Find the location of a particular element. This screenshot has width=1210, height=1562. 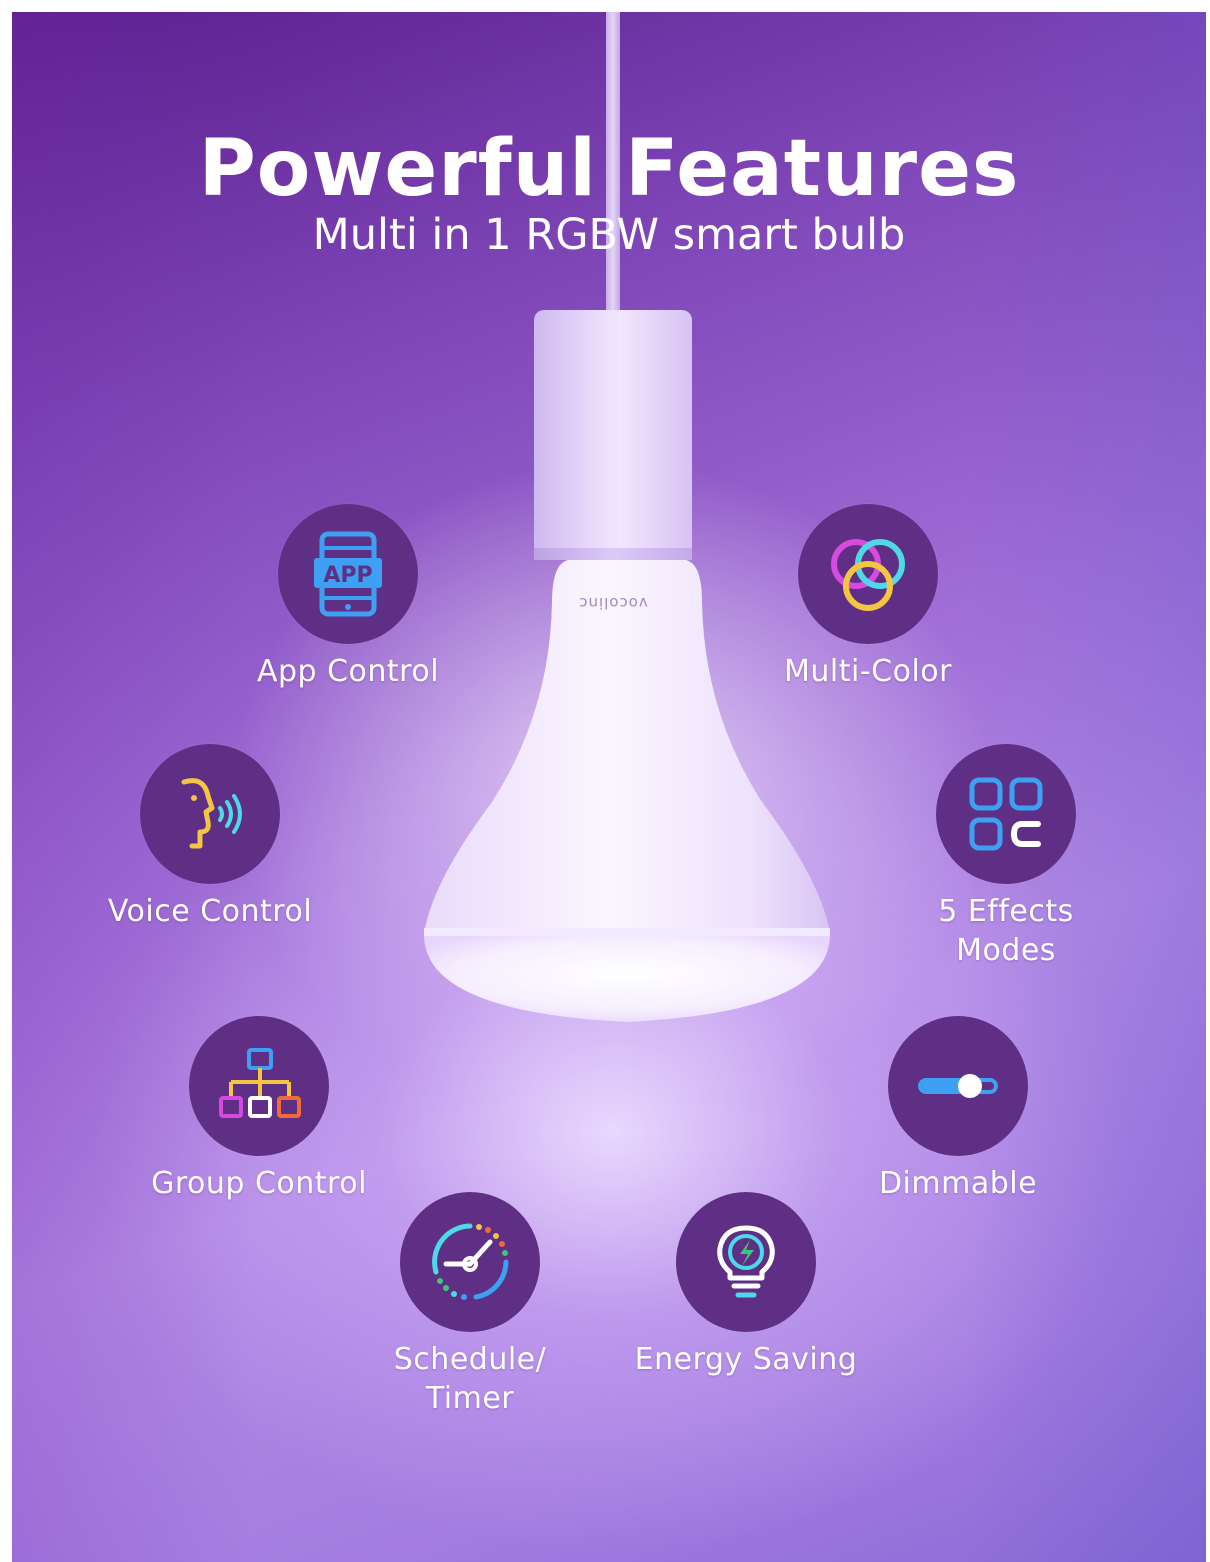

multi-color-badge is located at coordinates (868, 574).